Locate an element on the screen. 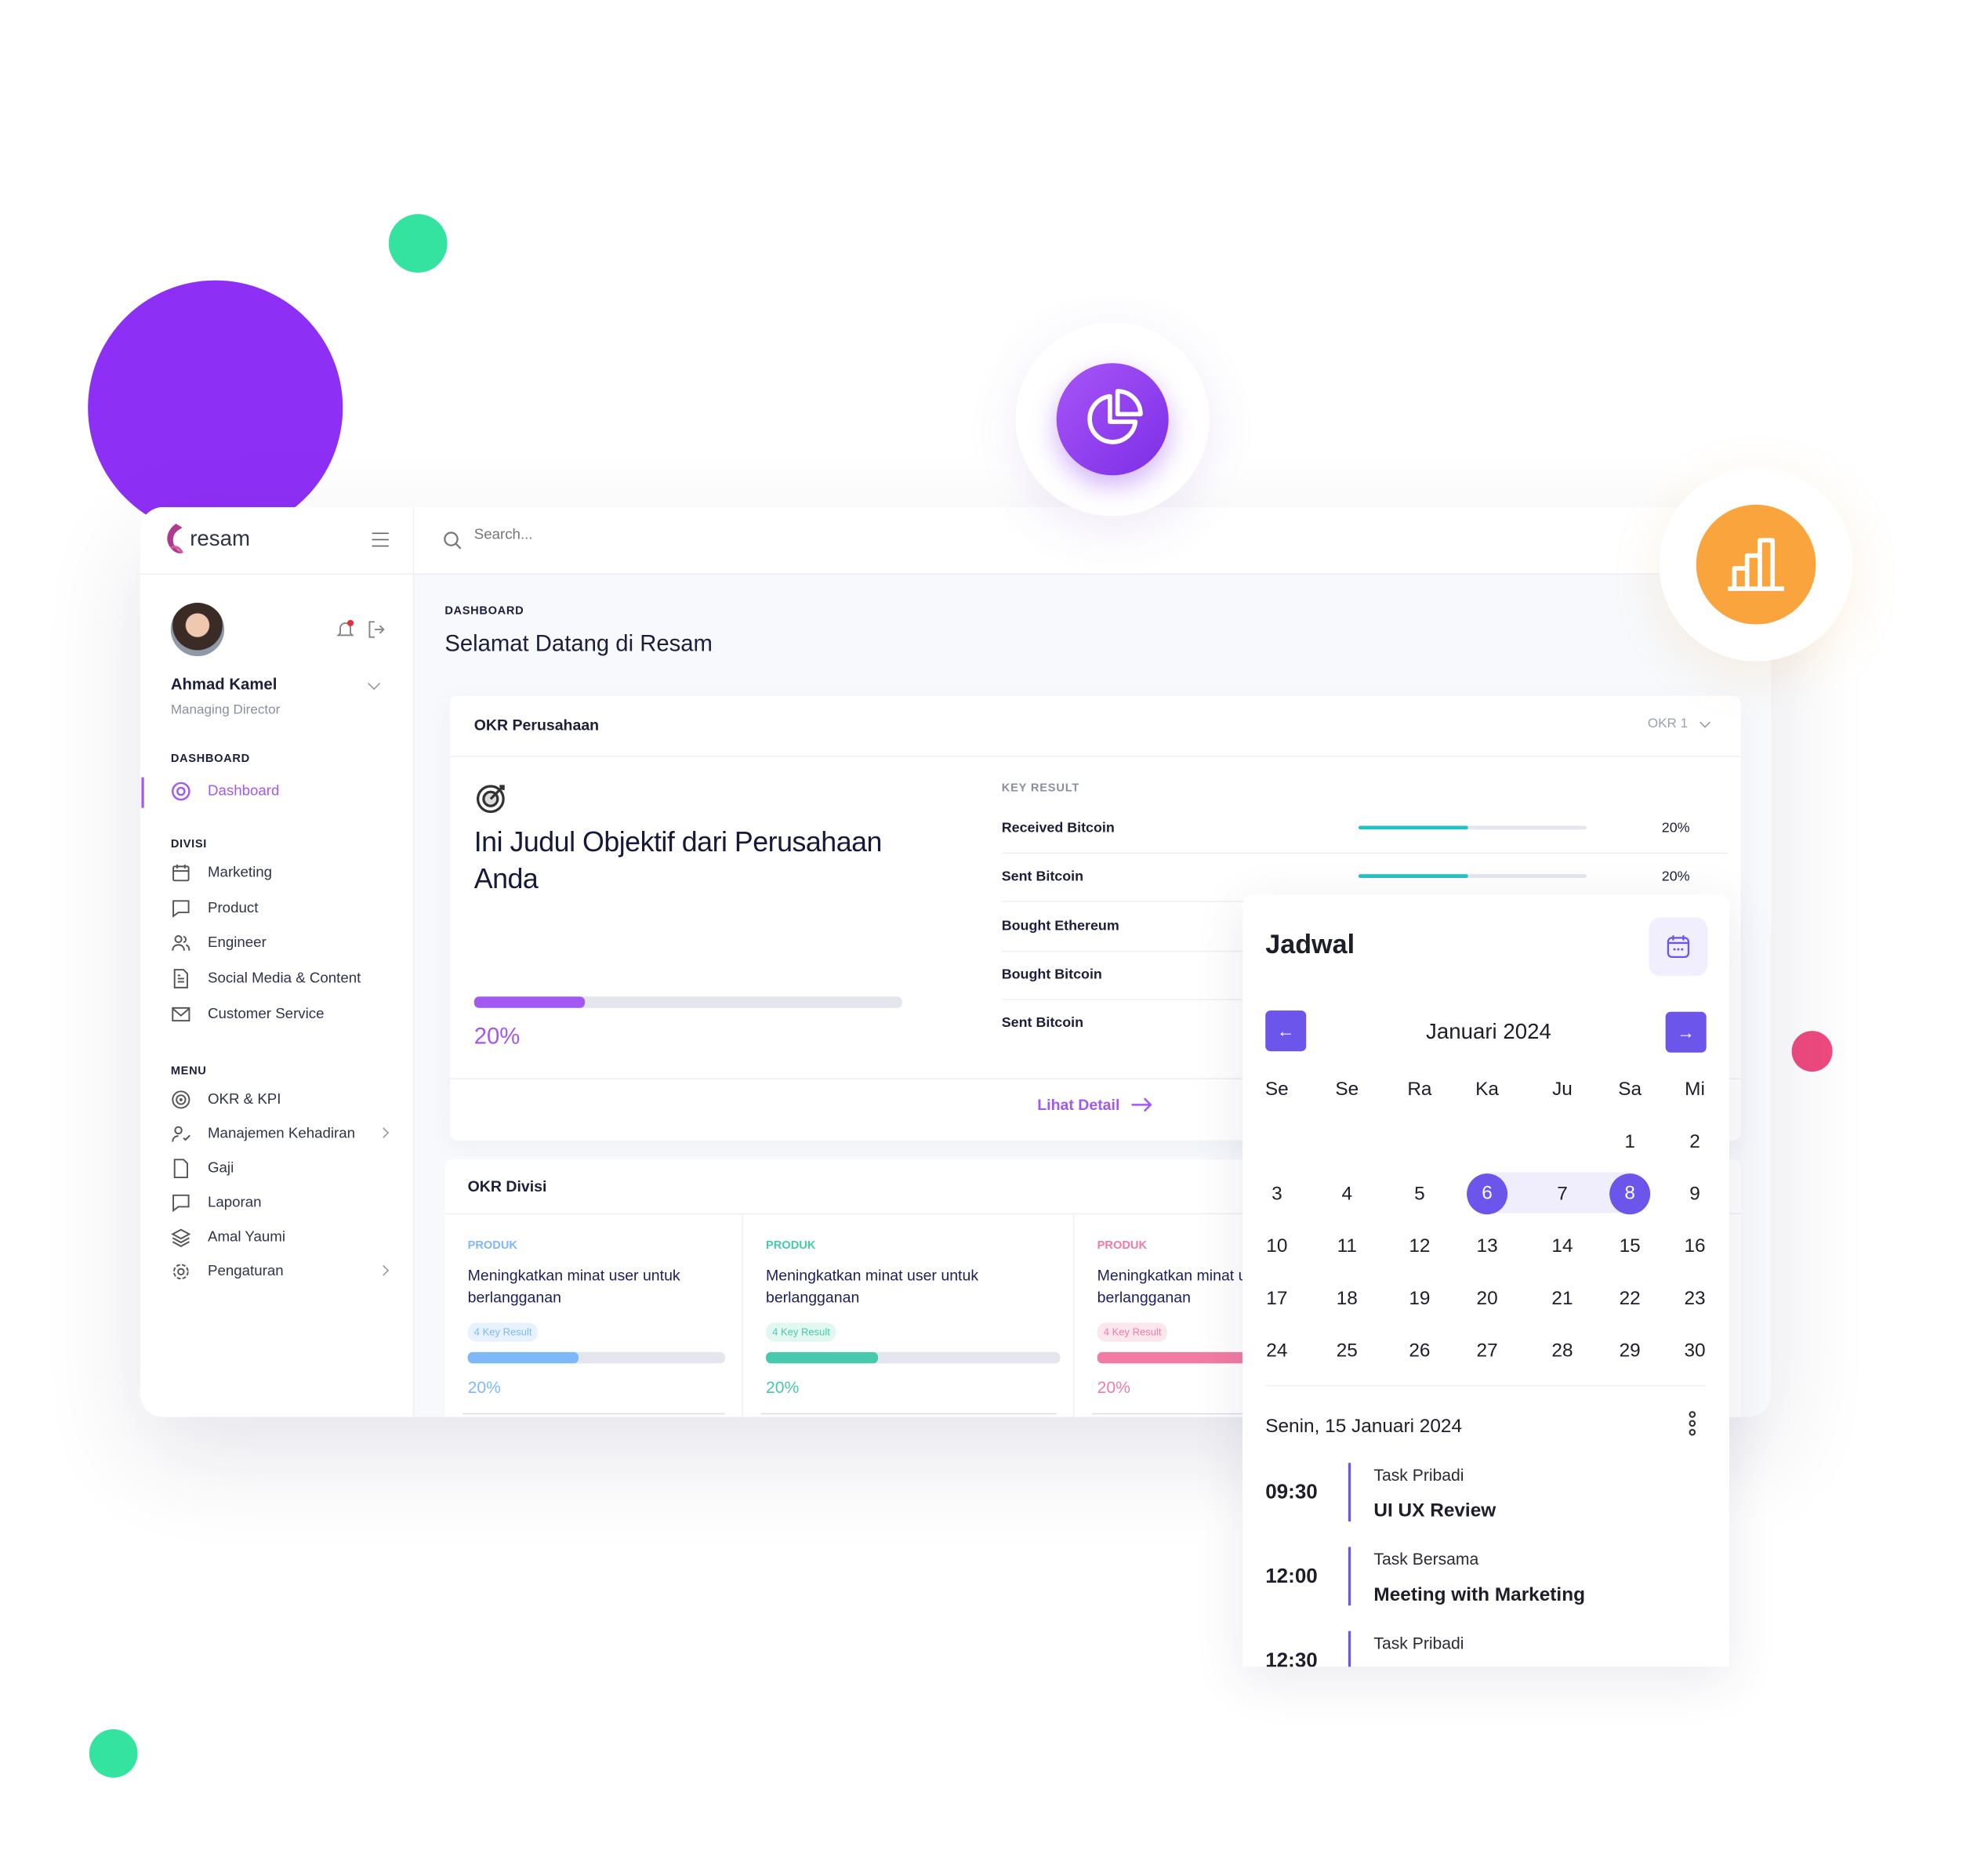 The image size is (1988, 1857). calendar-day: 21 is located at coordinates (1563, 1299).